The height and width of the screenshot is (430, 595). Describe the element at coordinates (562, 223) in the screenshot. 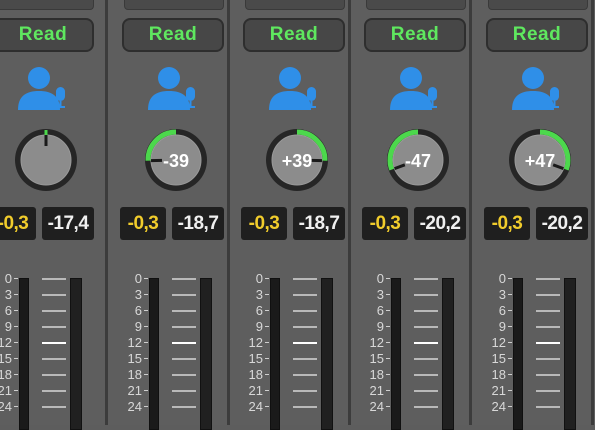

I see `level-readout: -20,2` at that location.